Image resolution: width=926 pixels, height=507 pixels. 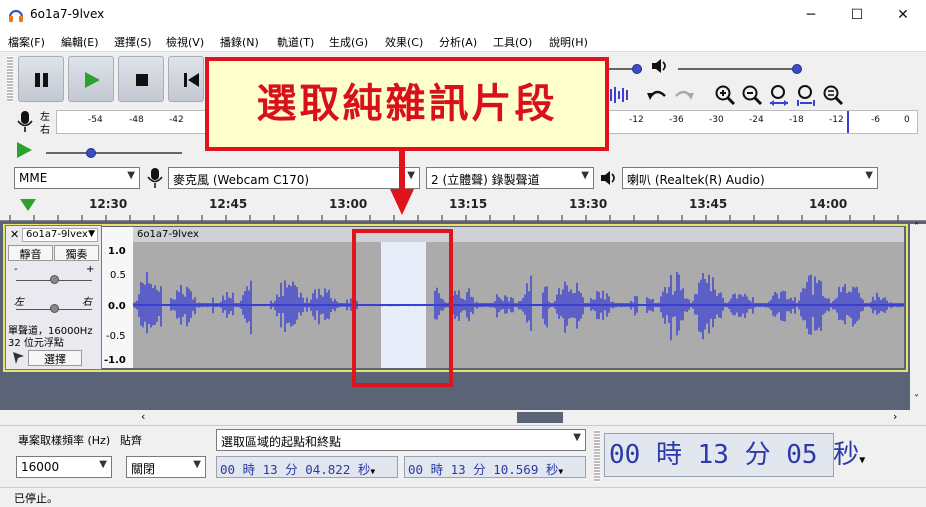 What do you see at coordinates (77, 178) in the screenshot?
I see `audio-host-select: MME ▼` at bounding box center [77, 178].